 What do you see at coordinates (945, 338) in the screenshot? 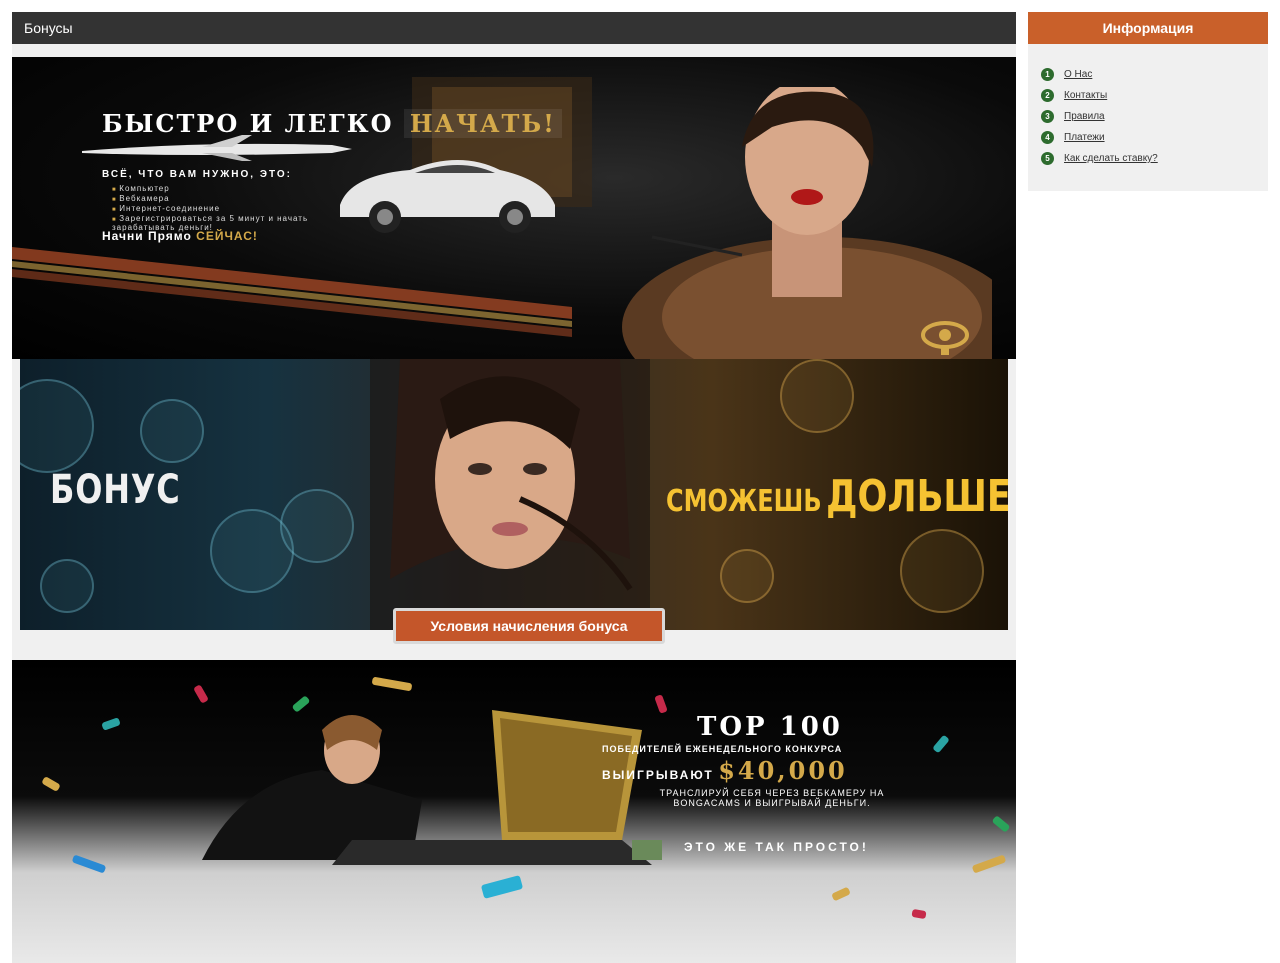
I see `bongacams-logo-icon` at bounding box center [945, 338].